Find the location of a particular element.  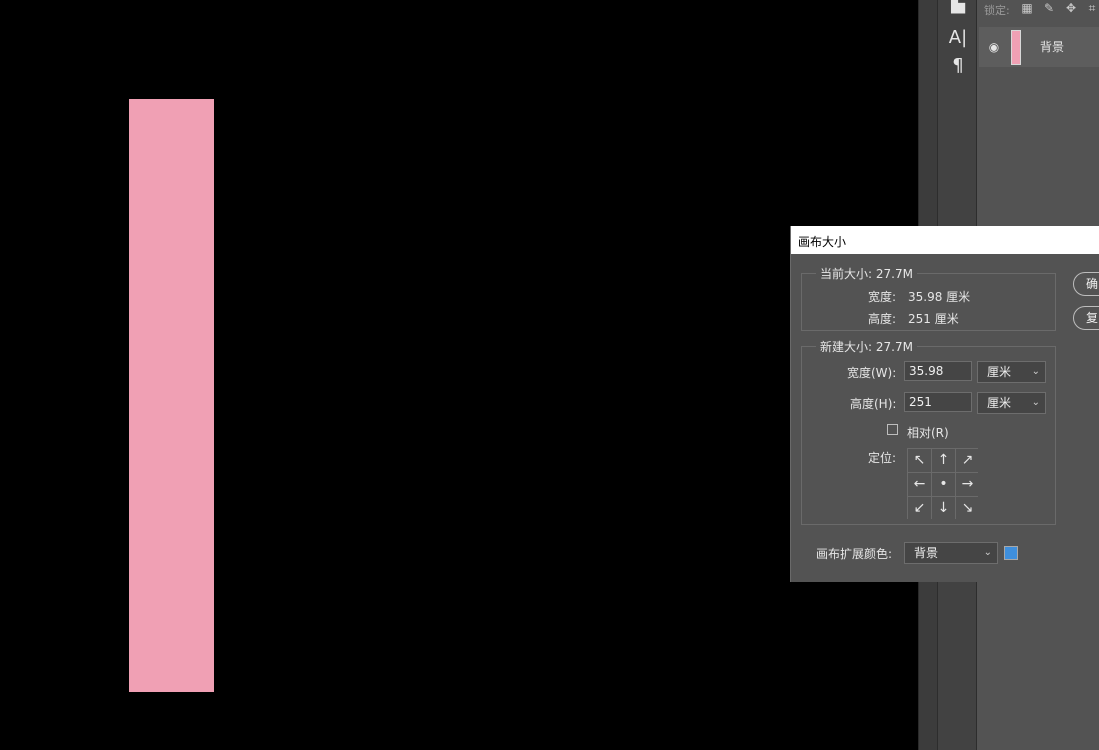

anchor-top-right-arrow-icon: ↗ is located at coordinates (967, 460).